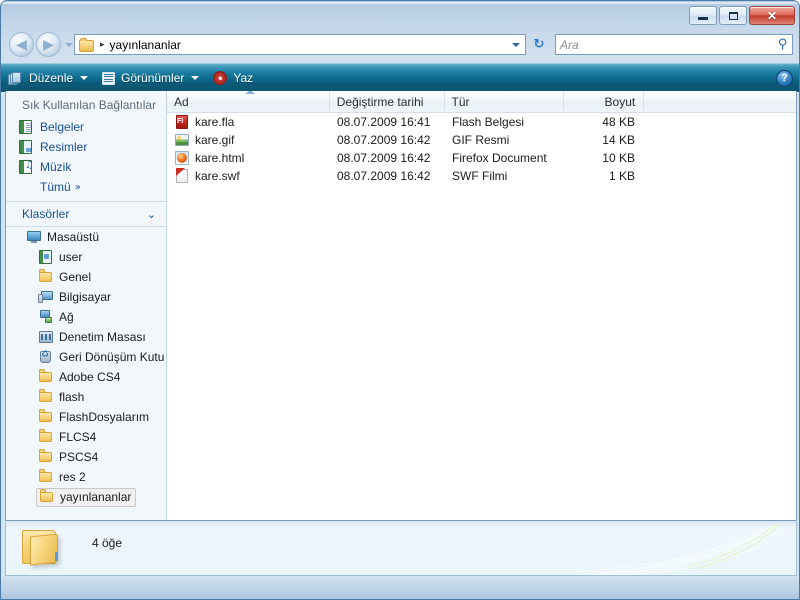  I want to click on back-button: ◀, so click(21, 44).